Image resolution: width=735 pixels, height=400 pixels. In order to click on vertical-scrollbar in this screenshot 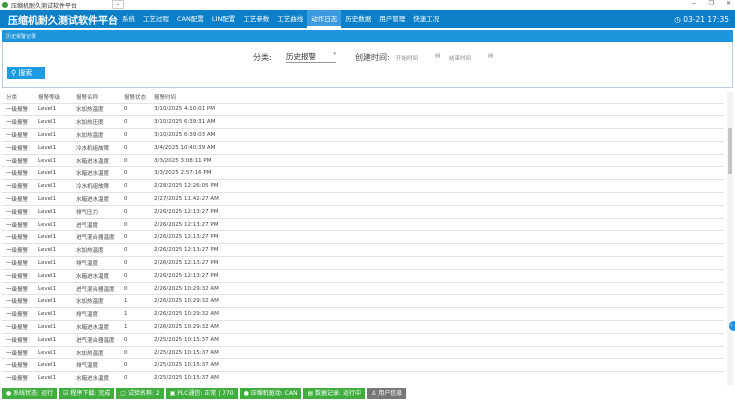, I will do `click(730, 238)`.